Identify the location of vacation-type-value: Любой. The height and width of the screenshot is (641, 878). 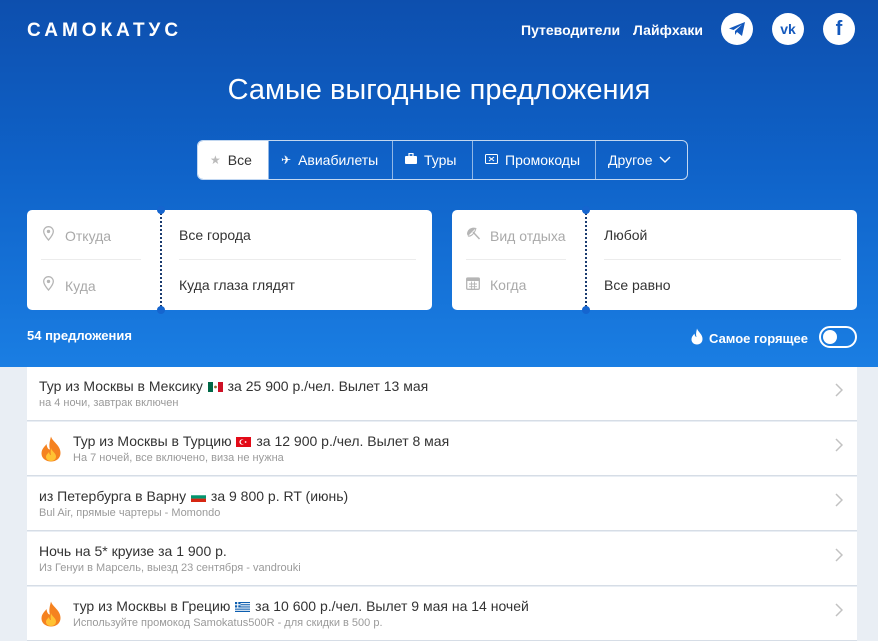
(625, 235).